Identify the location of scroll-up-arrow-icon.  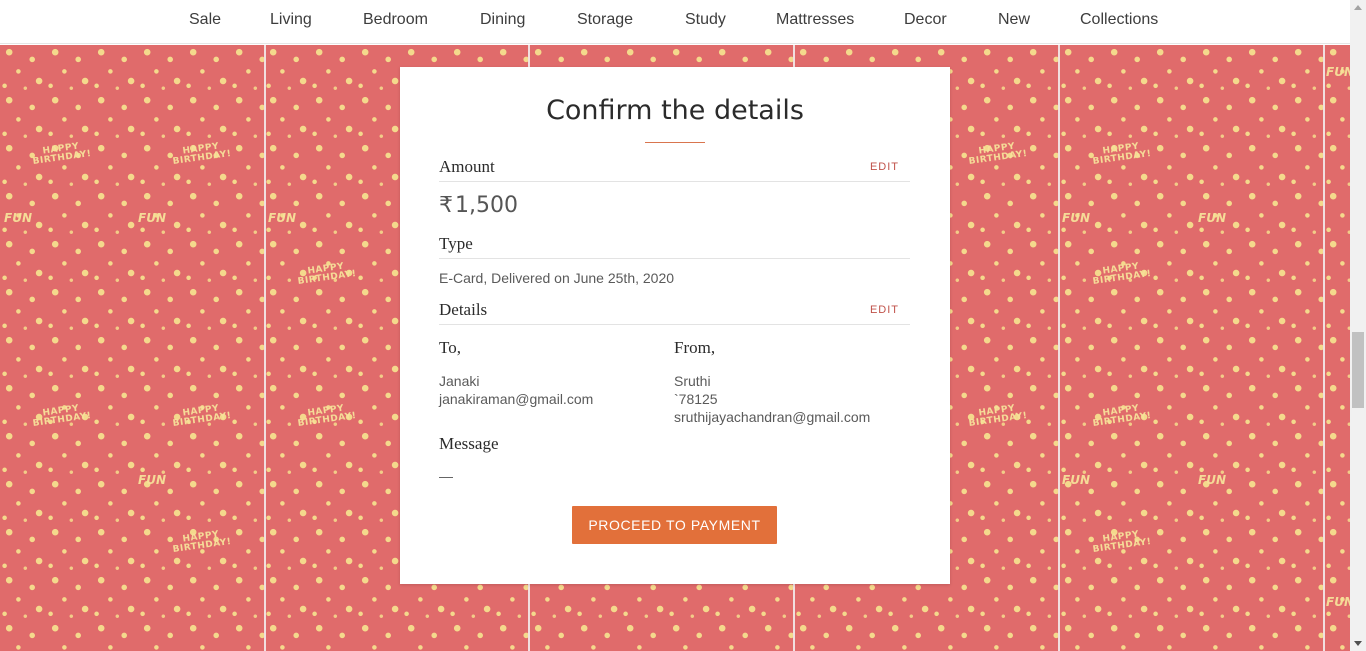
(1358, 7).